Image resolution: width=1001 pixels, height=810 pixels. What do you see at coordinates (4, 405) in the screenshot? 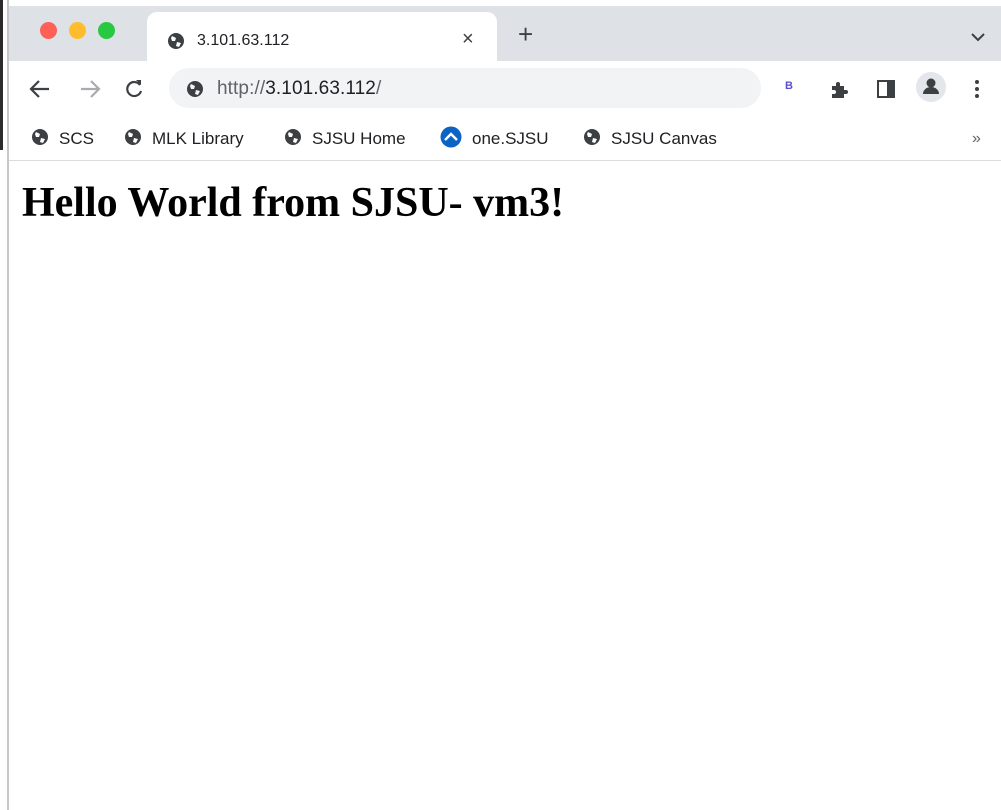
I see `left-window-edge` at bounding box center [4, 405].